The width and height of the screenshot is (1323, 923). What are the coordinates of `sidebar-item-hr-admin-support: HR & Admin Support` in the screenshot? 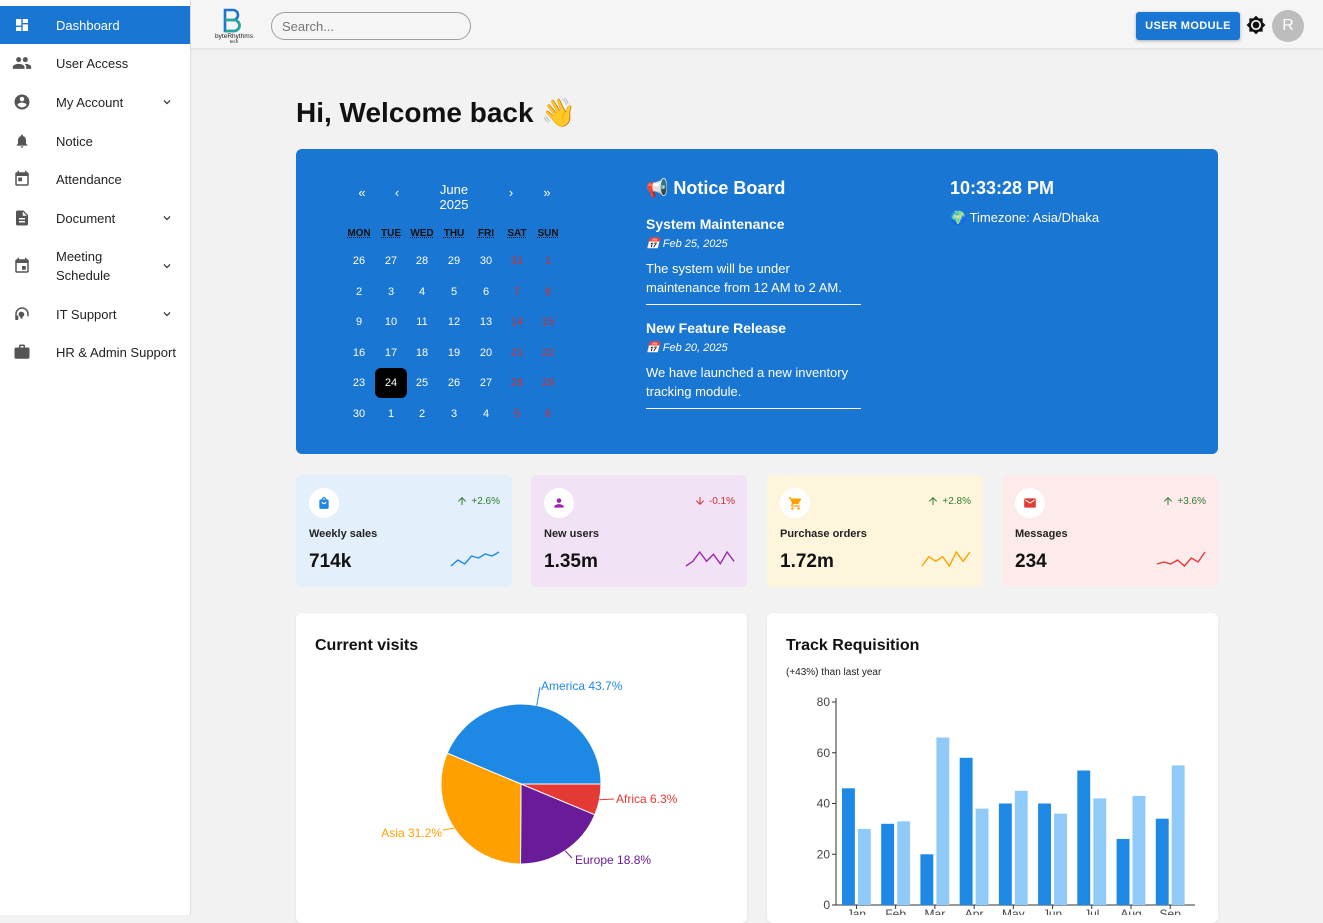 It's located at (95, 352).